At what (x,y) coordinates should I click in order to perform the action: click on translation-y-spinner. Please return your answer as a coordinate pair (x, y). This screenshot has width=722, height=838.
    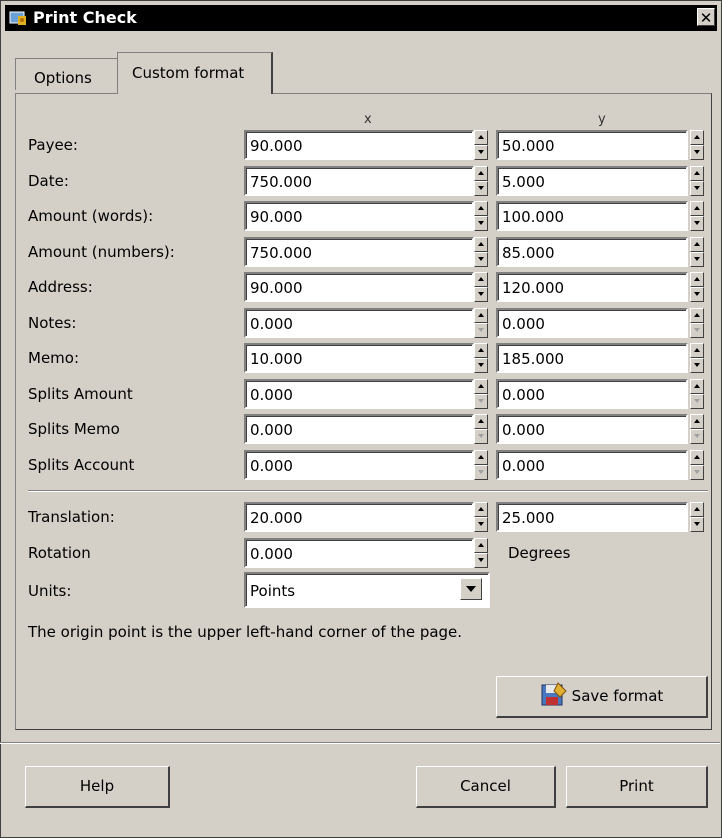
    Looking at the image, I should click on (697, 517).